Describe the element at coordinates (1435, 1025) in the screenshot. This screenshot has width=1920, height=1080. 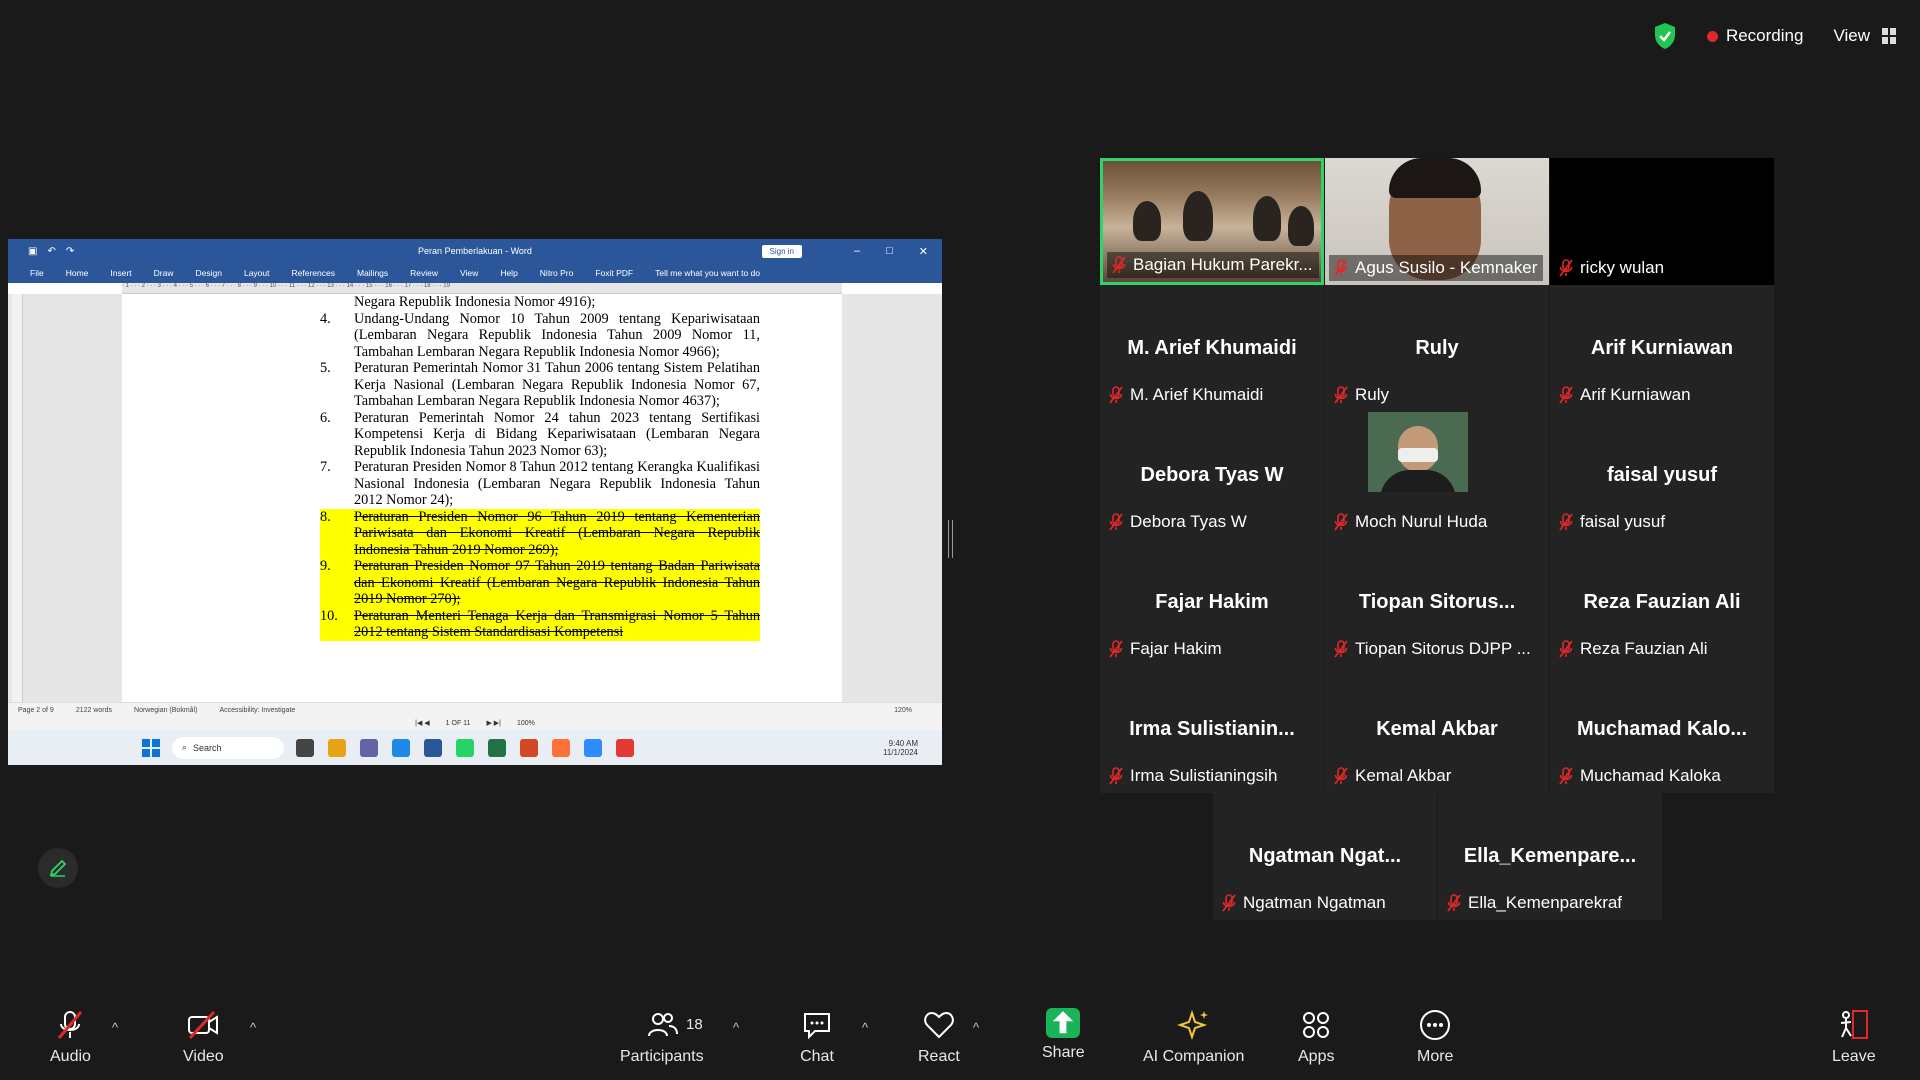
I see `more-icon` at that location.